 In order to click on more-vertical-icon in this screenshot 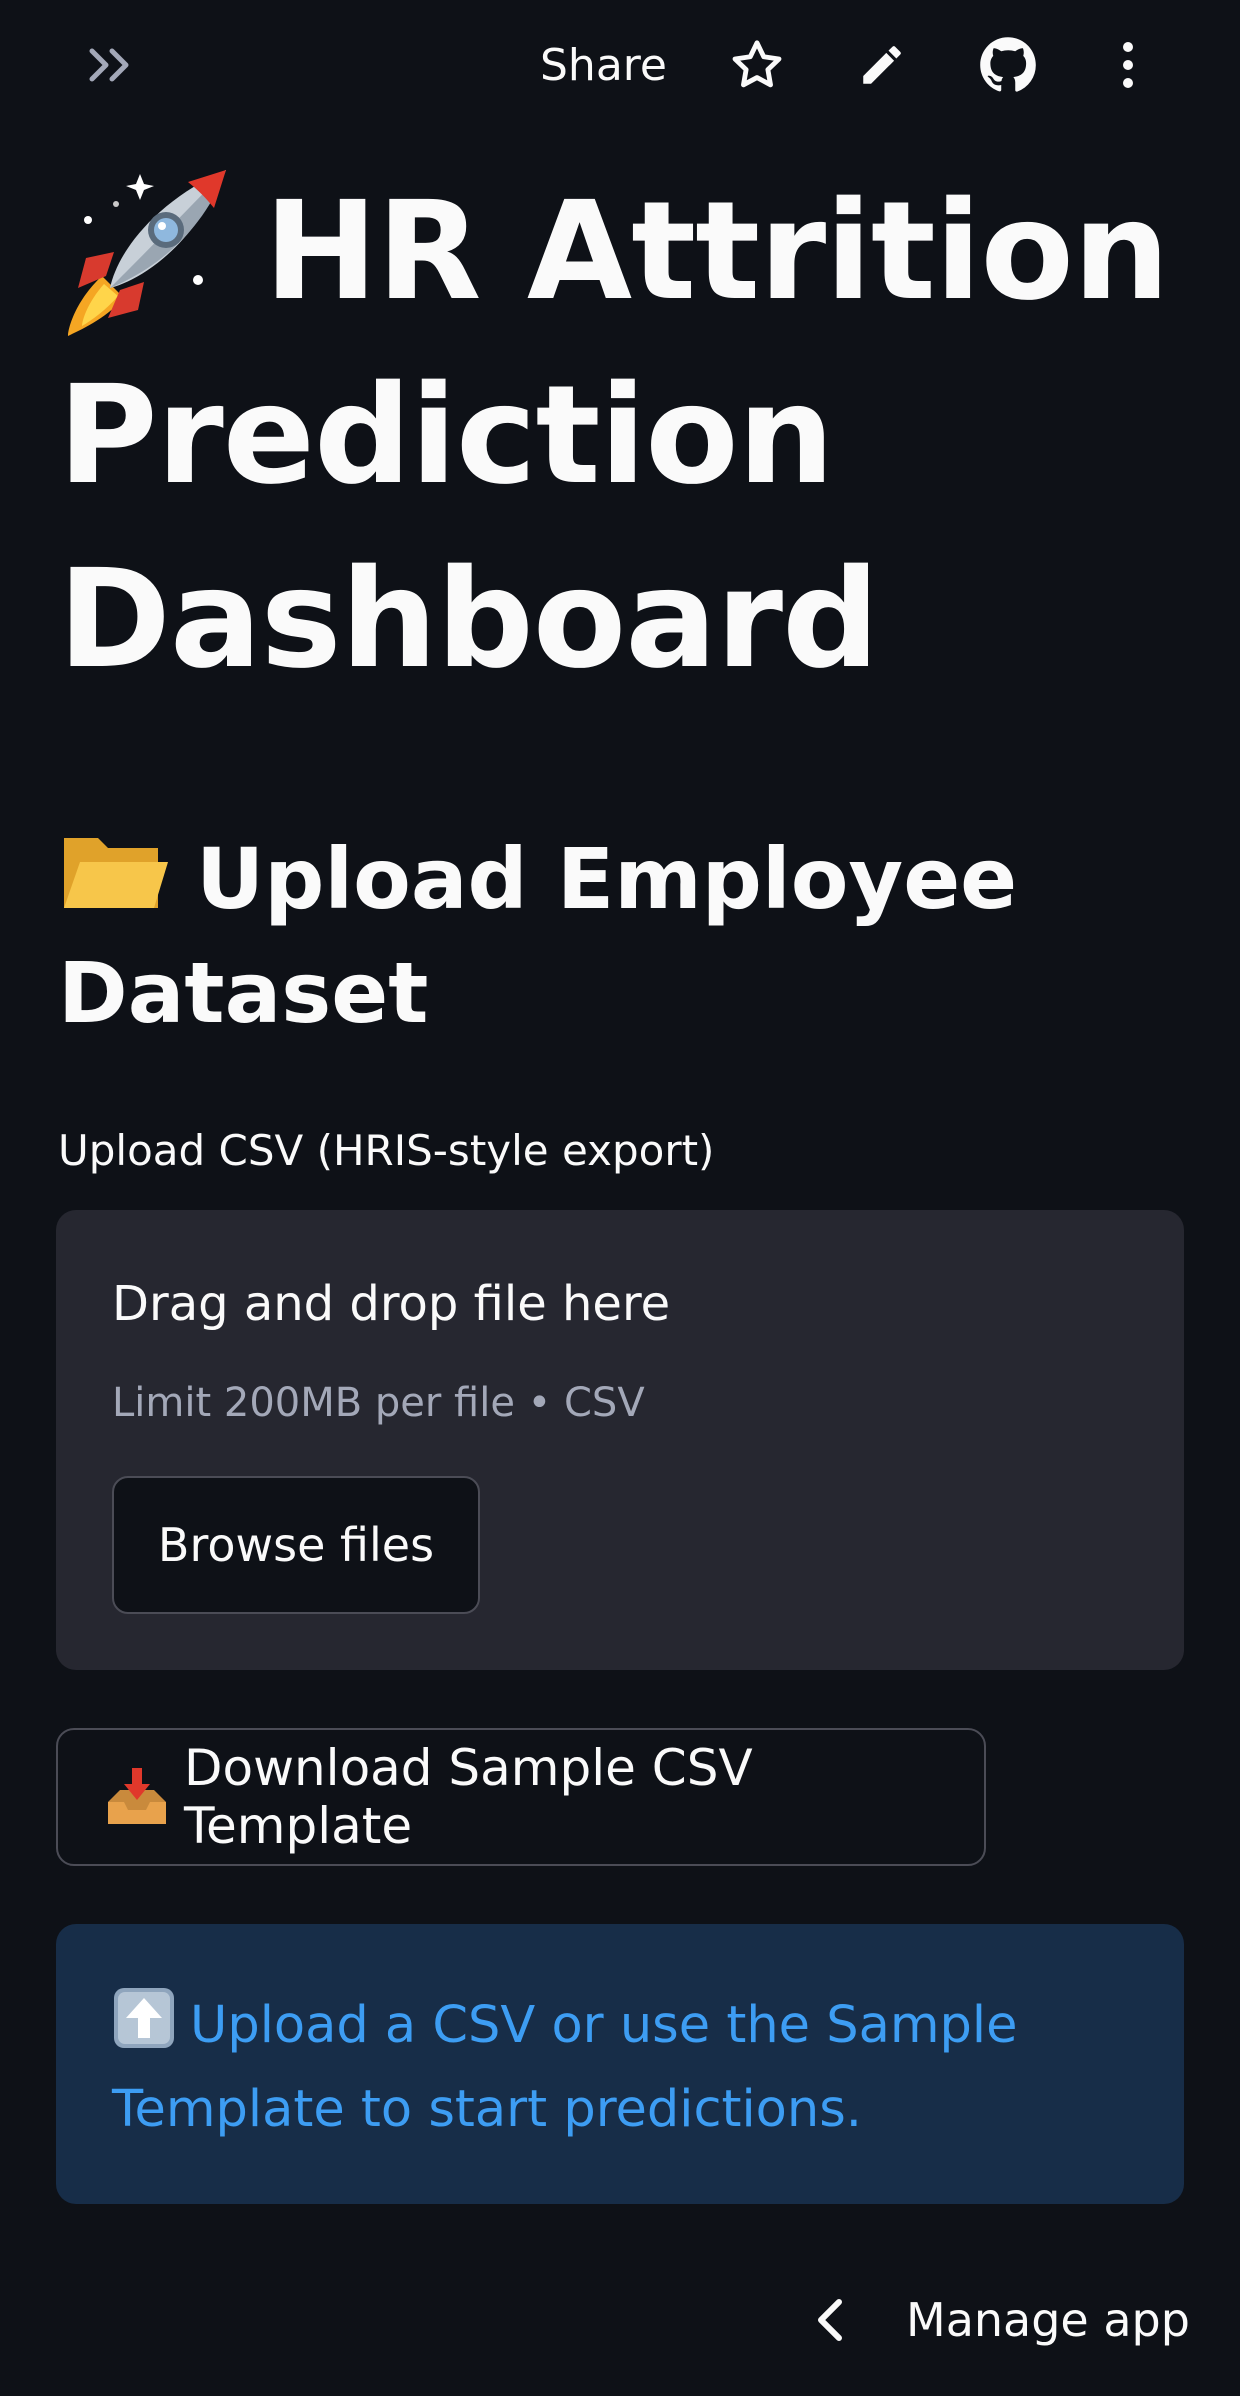, I will do `click(1128, 65)`.